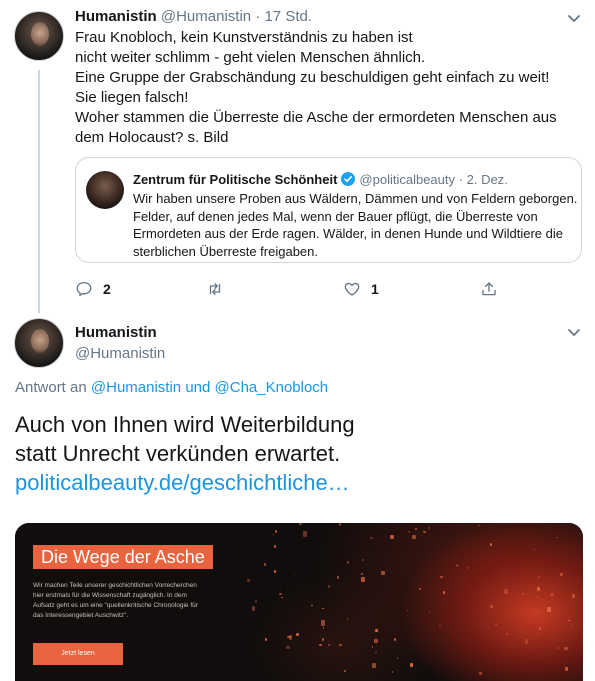 The width and height of the screenshot is (595, 681). I want to click on reply-context: Antwort an @Humanistin und @Cha_Knobloch, so click(171, 387).